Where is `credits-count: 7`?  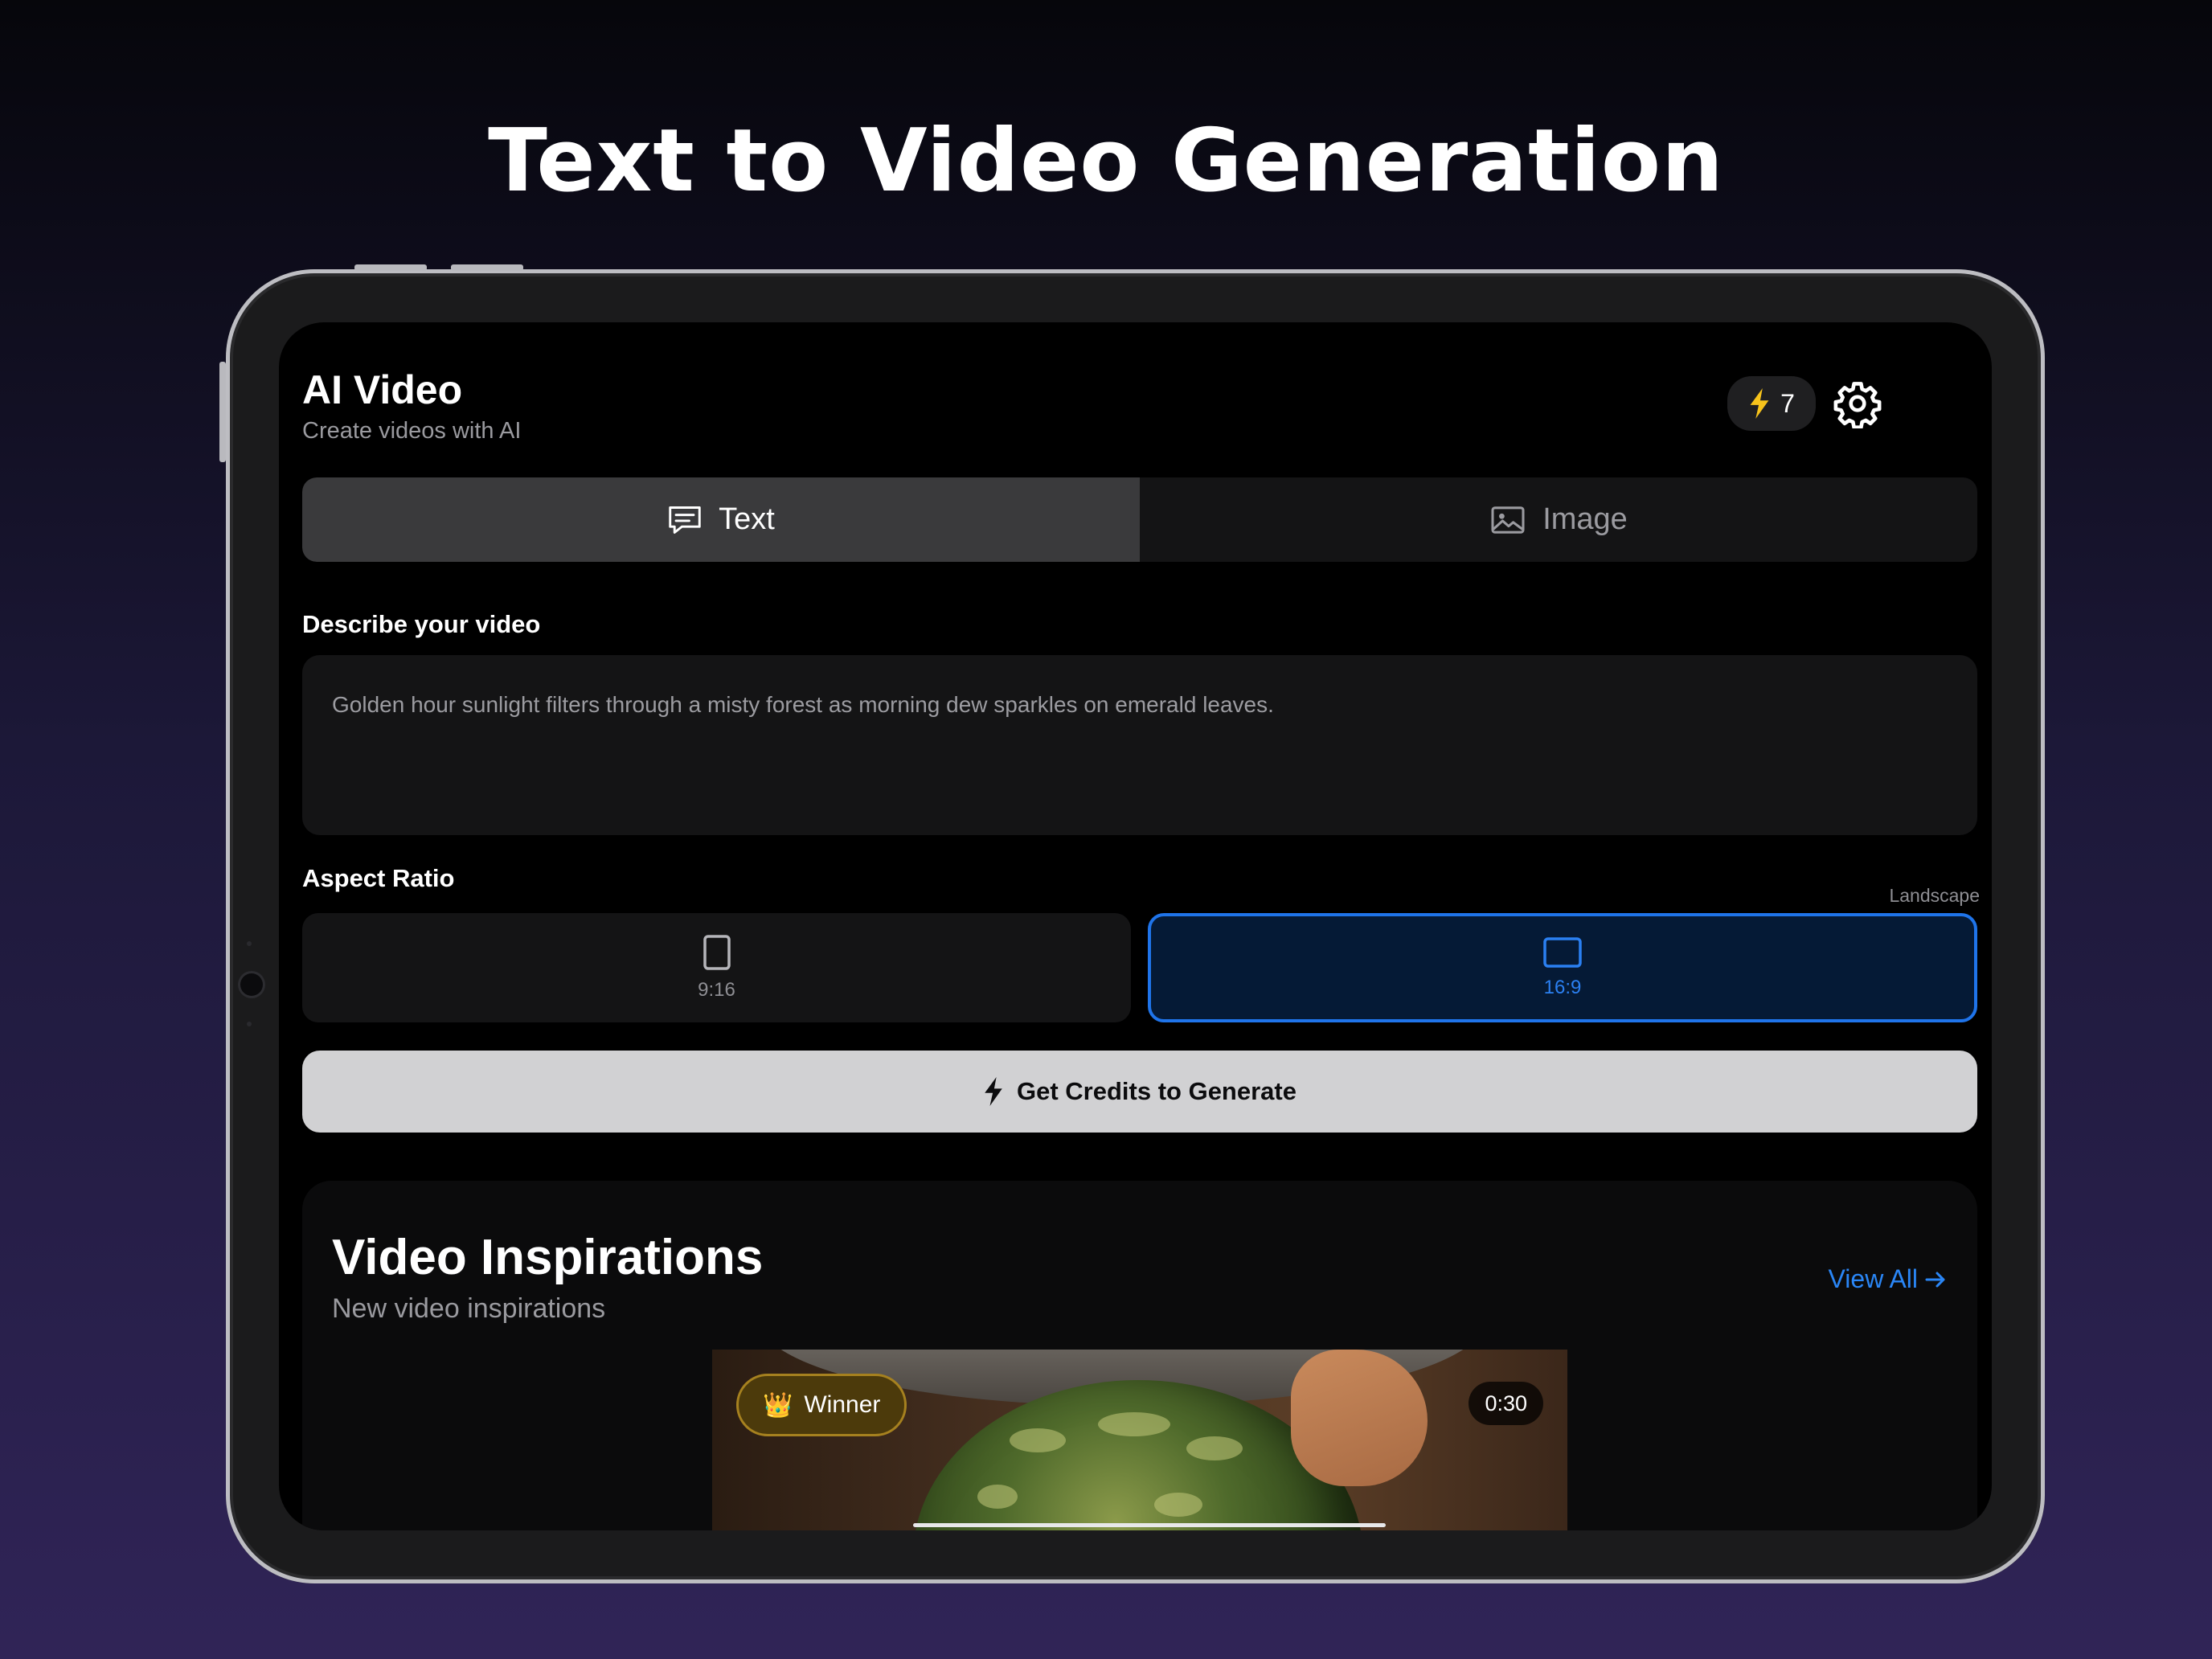 credits-count: 7 is located at coordinates (1788, 403).